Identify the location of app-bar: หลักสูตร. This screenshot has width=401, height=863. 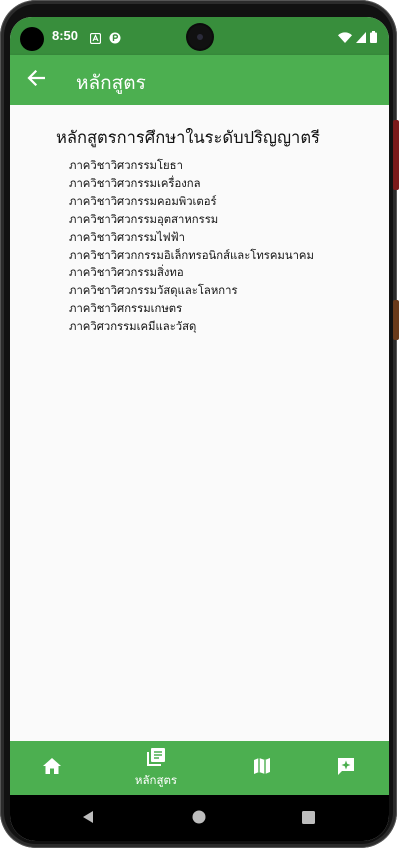
(199, 80).